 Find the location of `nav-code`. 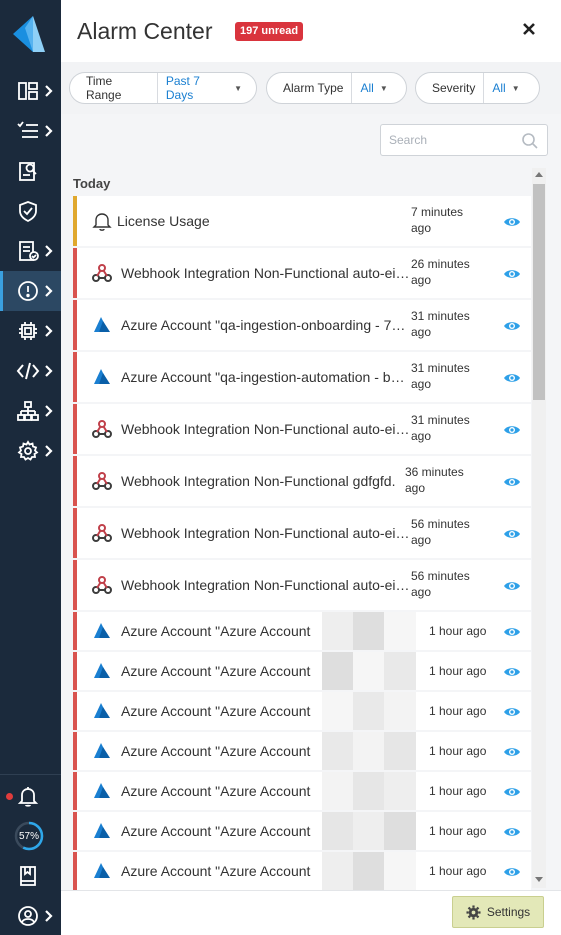

nav-code is located at coordinates (30, 371).